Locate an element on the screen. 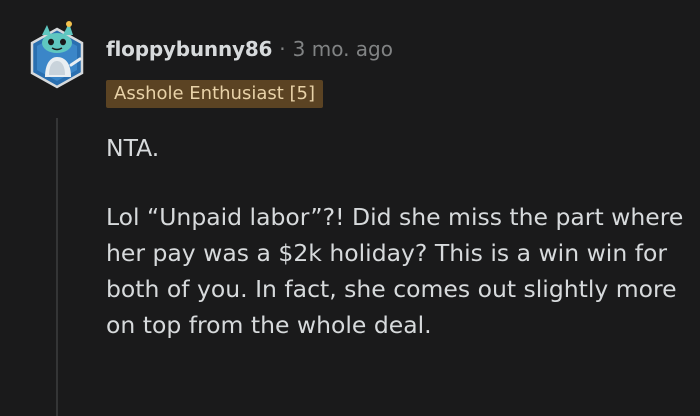 The image size is (700, 416). comment-meta: floppybunny86 · 3 mo. ago is located at coordinates (249, 49).